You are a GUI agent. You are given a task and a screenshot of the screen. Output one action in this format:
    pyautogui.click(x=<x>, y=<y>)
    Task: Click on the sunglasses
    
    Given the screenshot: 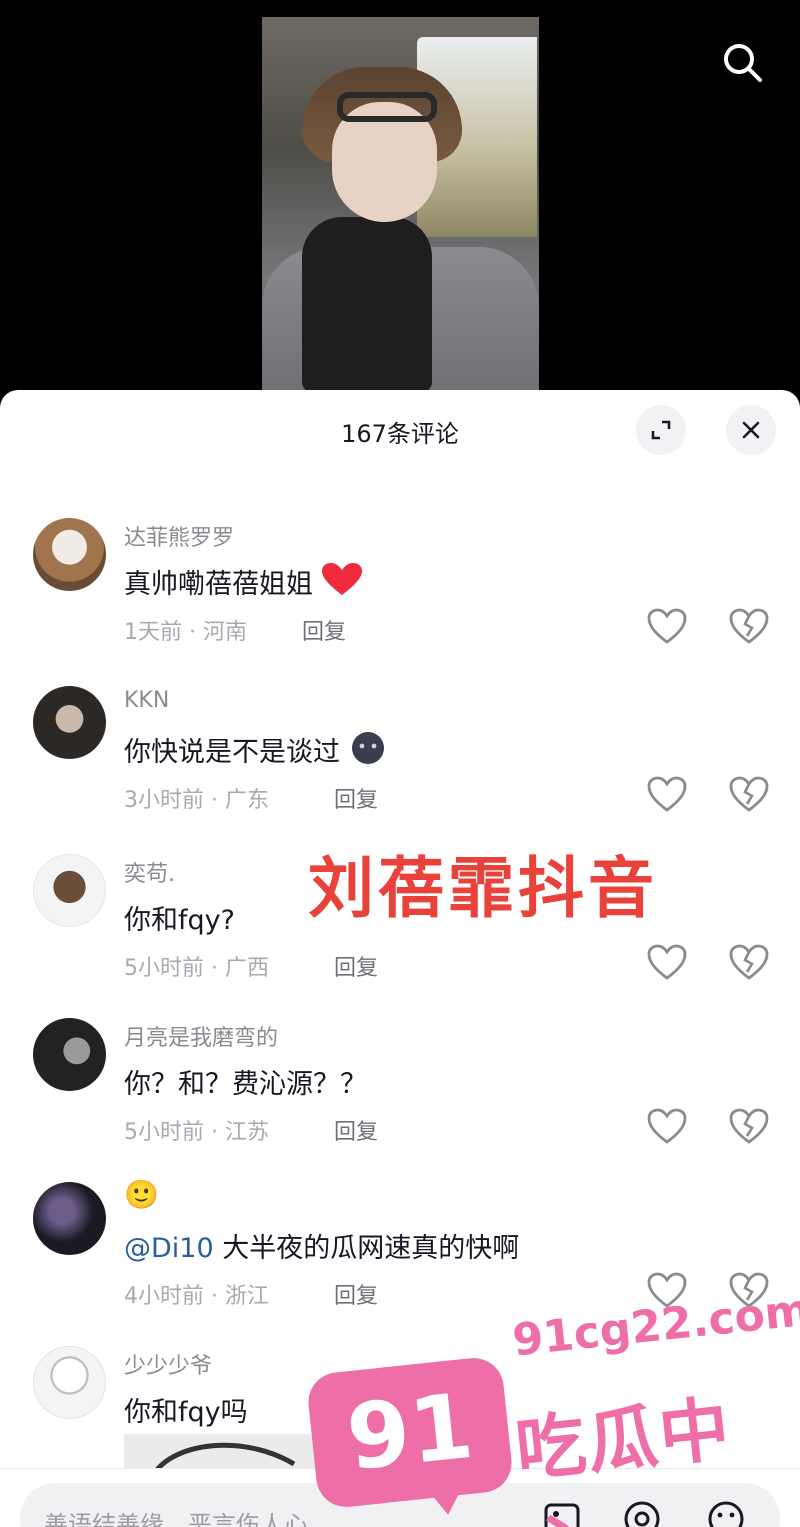 What is the action you would take?
    pyautogui.click(x=387, y=107)
    